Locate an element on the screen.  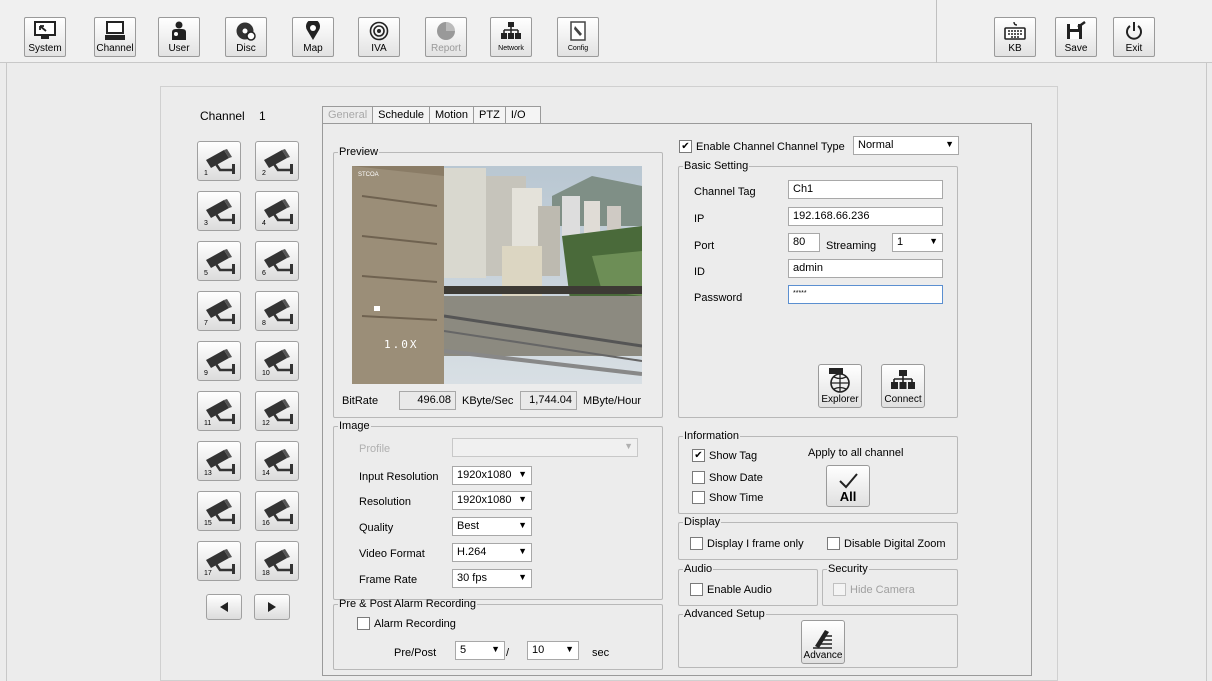
users-icon is located at coordinates (179, 31).